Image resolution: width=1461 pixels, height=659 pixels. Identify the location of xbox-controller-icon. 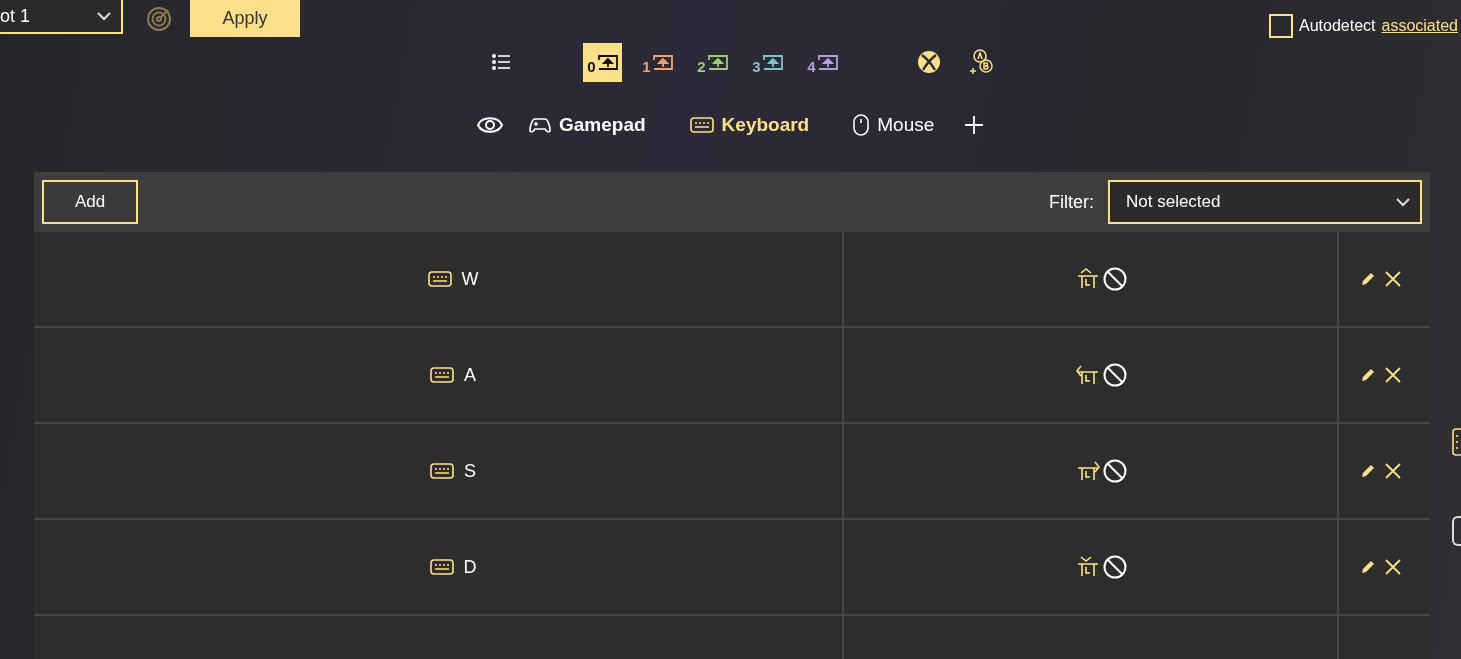
(929, 62).